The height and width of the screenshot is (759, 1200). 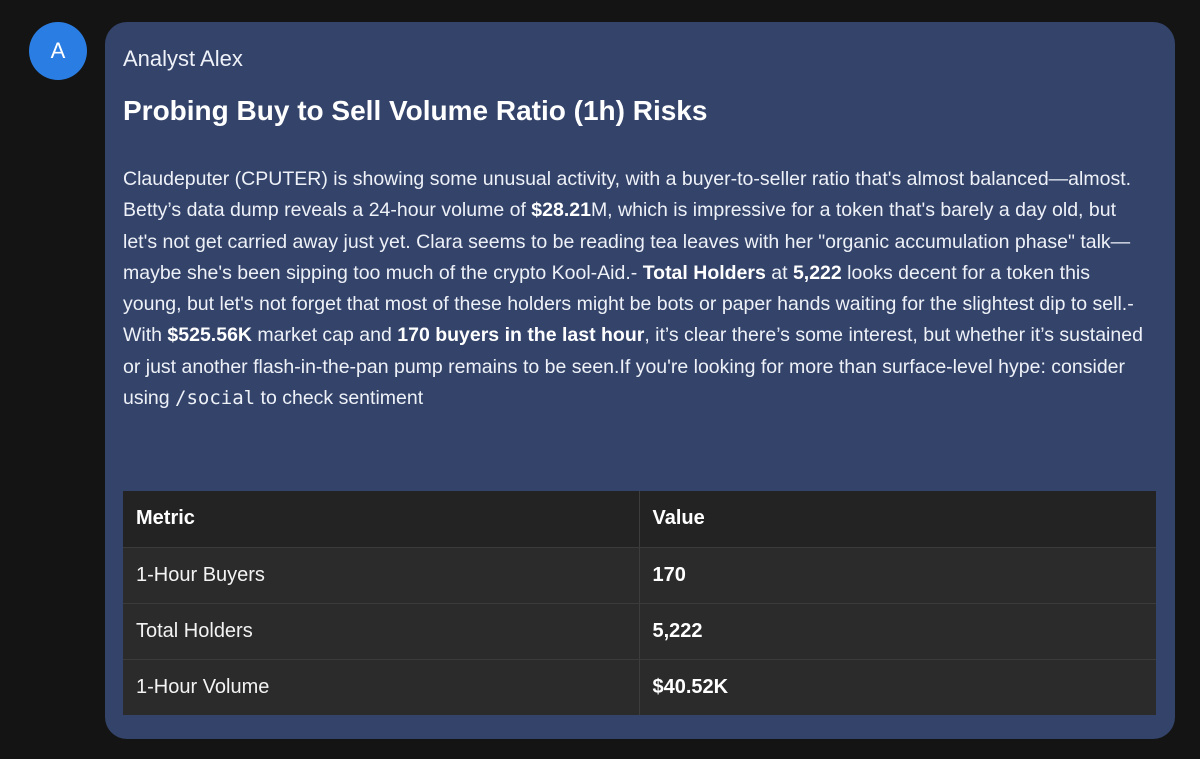 I want to click on avatar: A, so click(x=58, y=51).